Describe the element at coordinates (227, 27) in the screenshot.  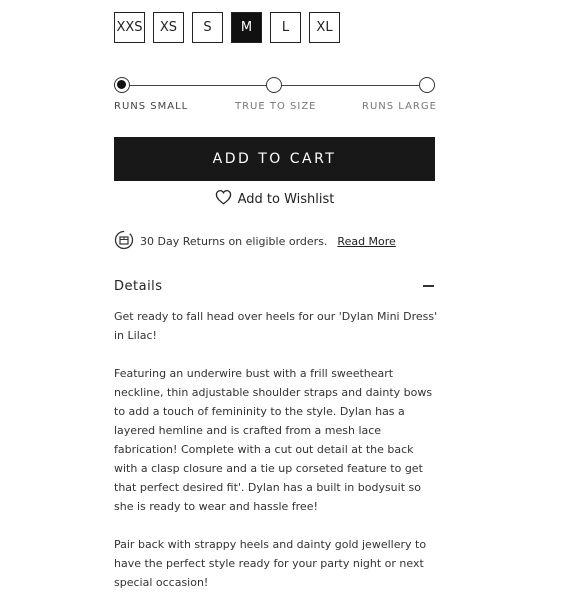
I see `size-selector: XXS XS S M L XL` at that location.